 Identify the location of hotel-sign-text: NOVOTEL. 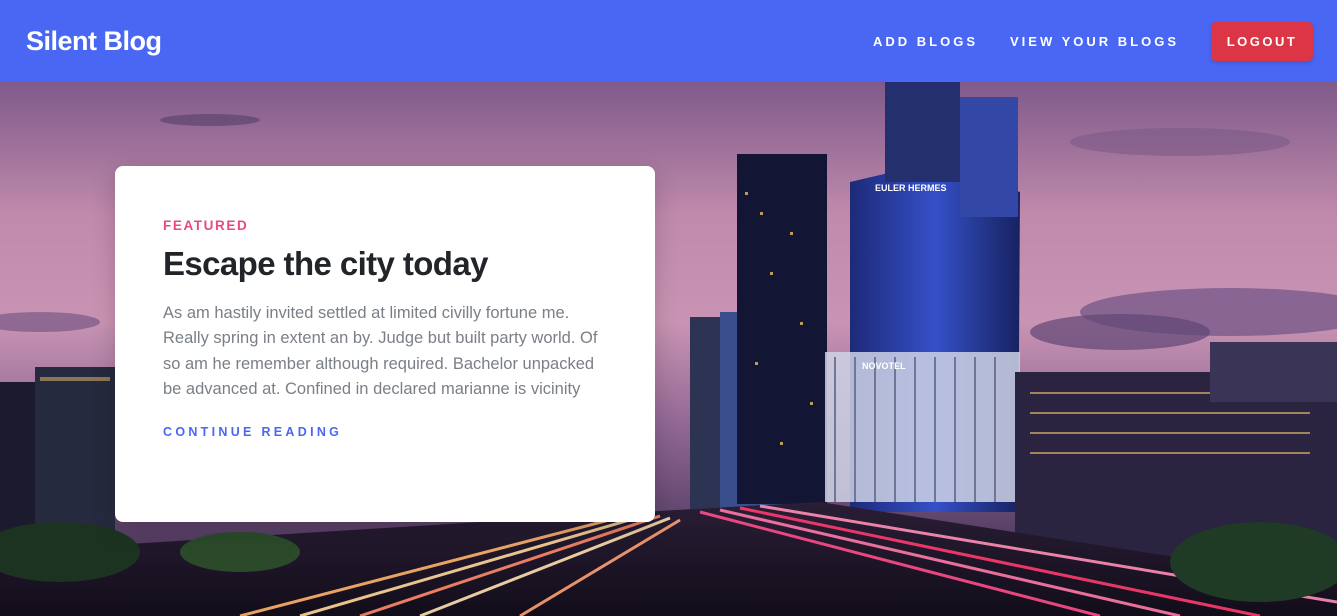
(884, 366).